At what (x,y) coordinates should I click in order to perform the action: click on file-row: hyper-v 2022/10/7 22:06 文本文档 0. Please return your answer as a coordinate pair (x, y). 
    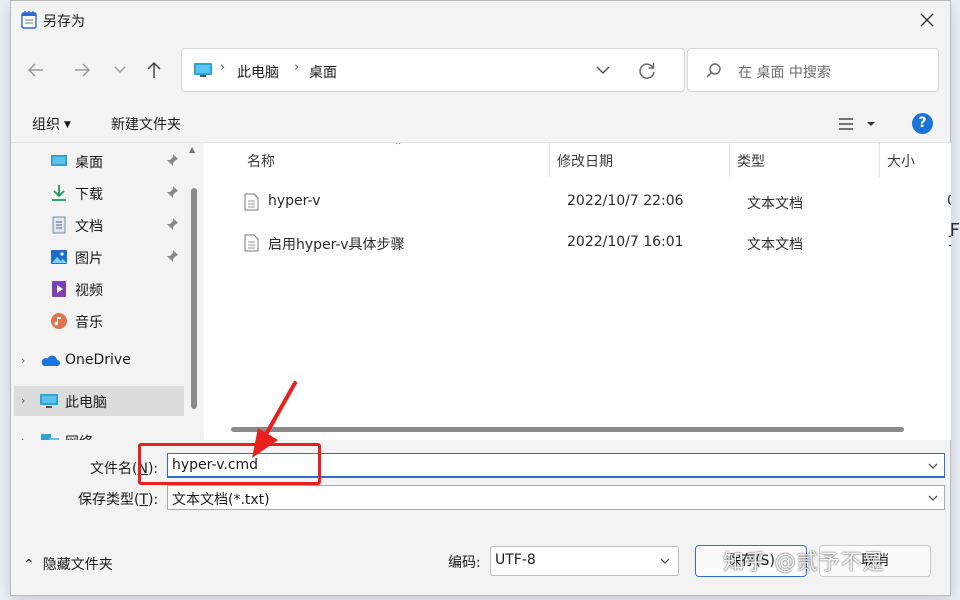
    Looking at the image, I should click on (577, 202).